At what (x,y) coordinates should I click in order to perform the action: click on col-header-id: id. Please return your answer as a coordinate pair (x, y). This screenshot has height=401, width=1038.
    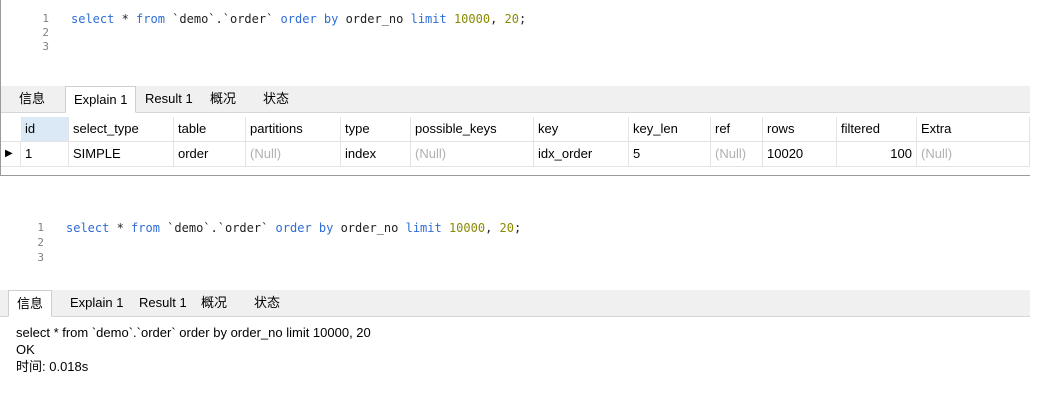
    Looking at the image, I should click on (45, 129).